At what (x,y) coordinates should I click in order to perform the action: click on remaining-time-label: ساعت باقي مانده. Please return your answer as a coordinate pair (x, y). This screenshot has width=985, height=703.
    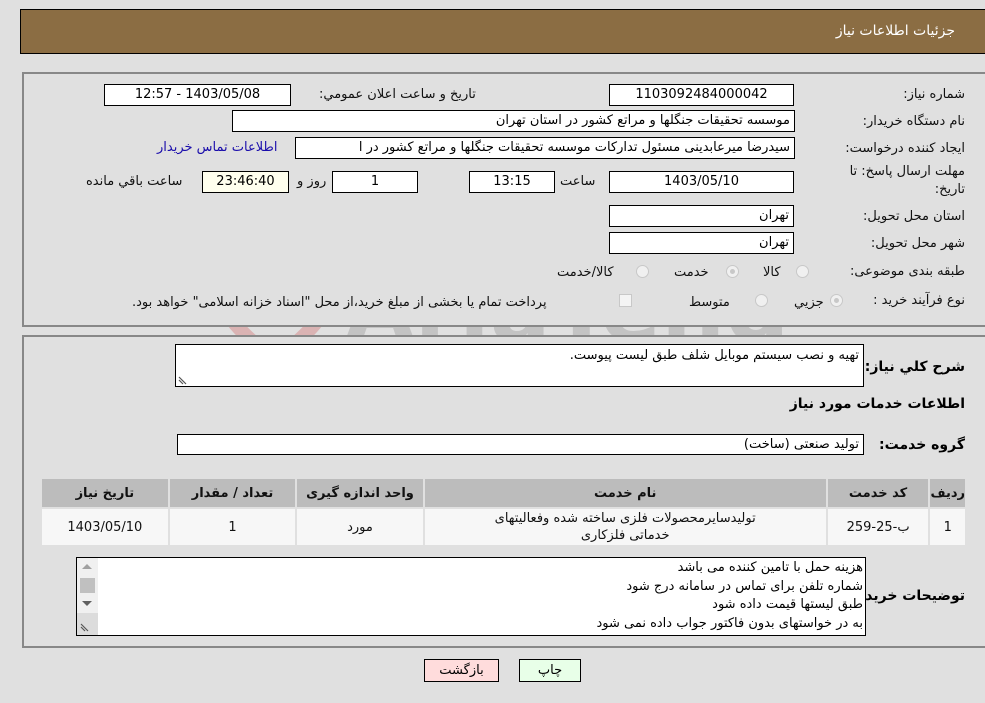
    Looking at the image, I should click on (134, 181).